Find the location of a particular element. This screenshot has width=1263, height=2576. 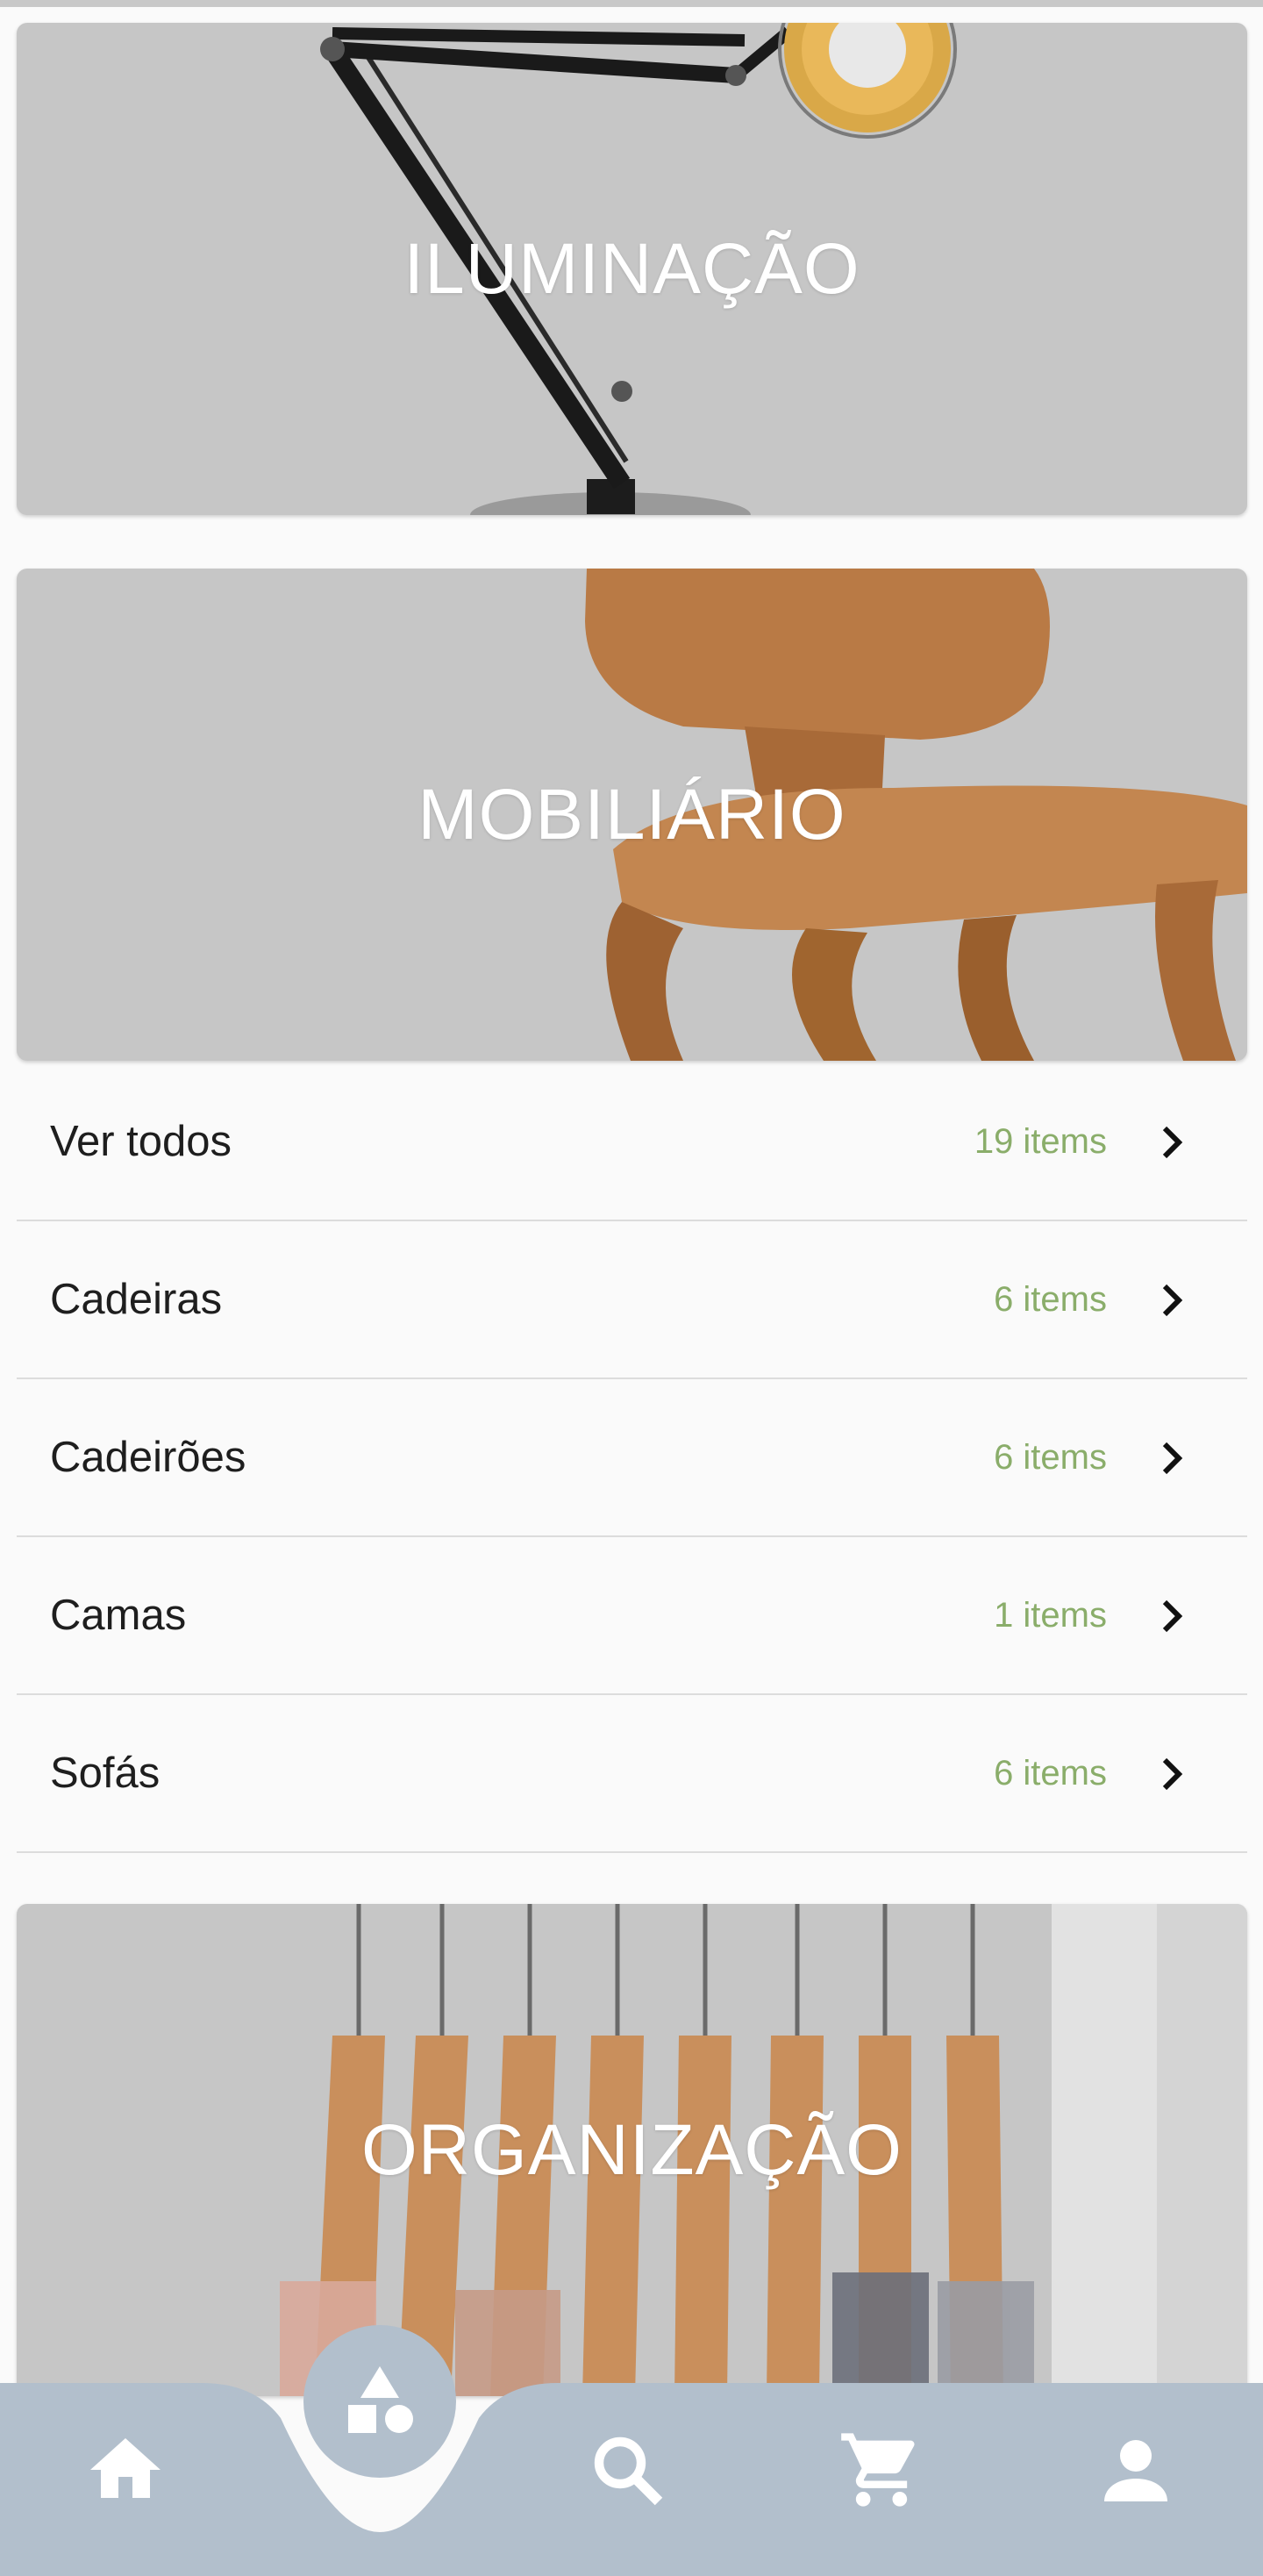

list-item: Camas 1 items is located at coordinates (632, 1616).